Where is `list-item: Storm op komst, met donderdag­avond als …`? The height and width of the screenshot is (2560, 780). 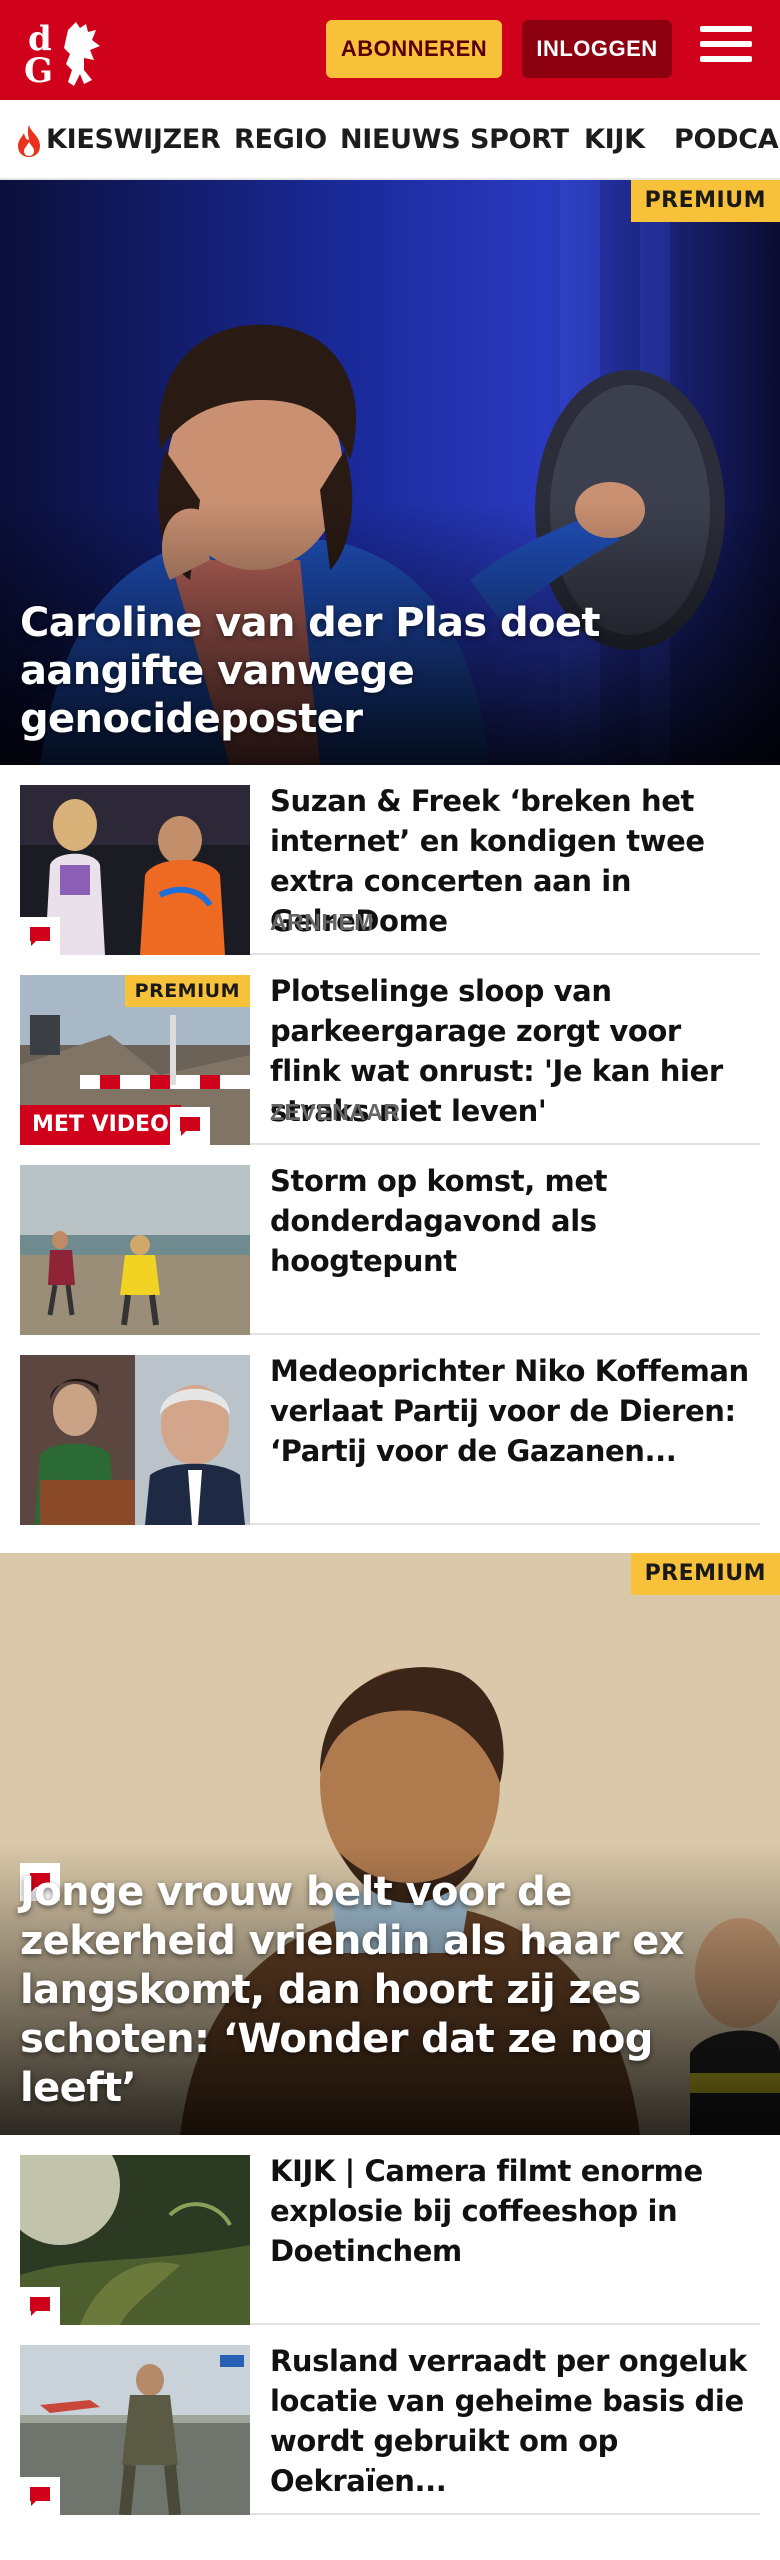 list-item: Storm op komst, met donderdag­avond als … is located at coordinates (390, 1240).